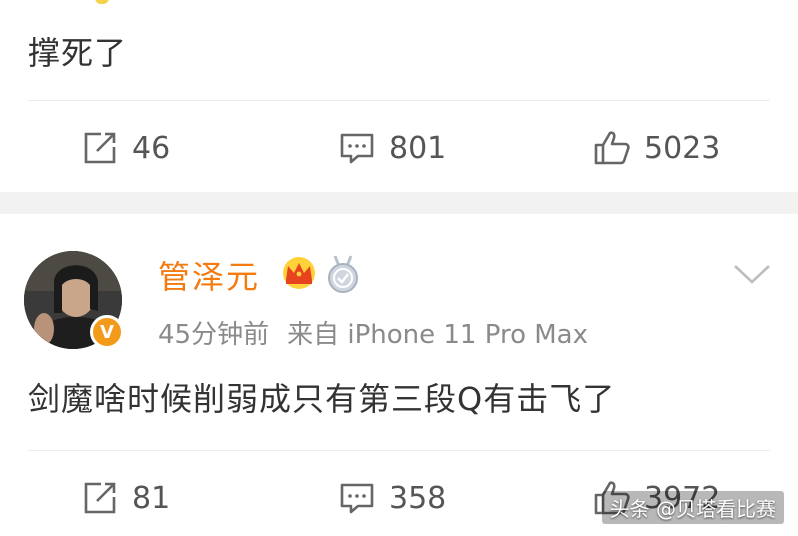 The image size is (798, 536). I want to click on post-source: 来自 iPhone 11 Pro Max, so click(437, 335).